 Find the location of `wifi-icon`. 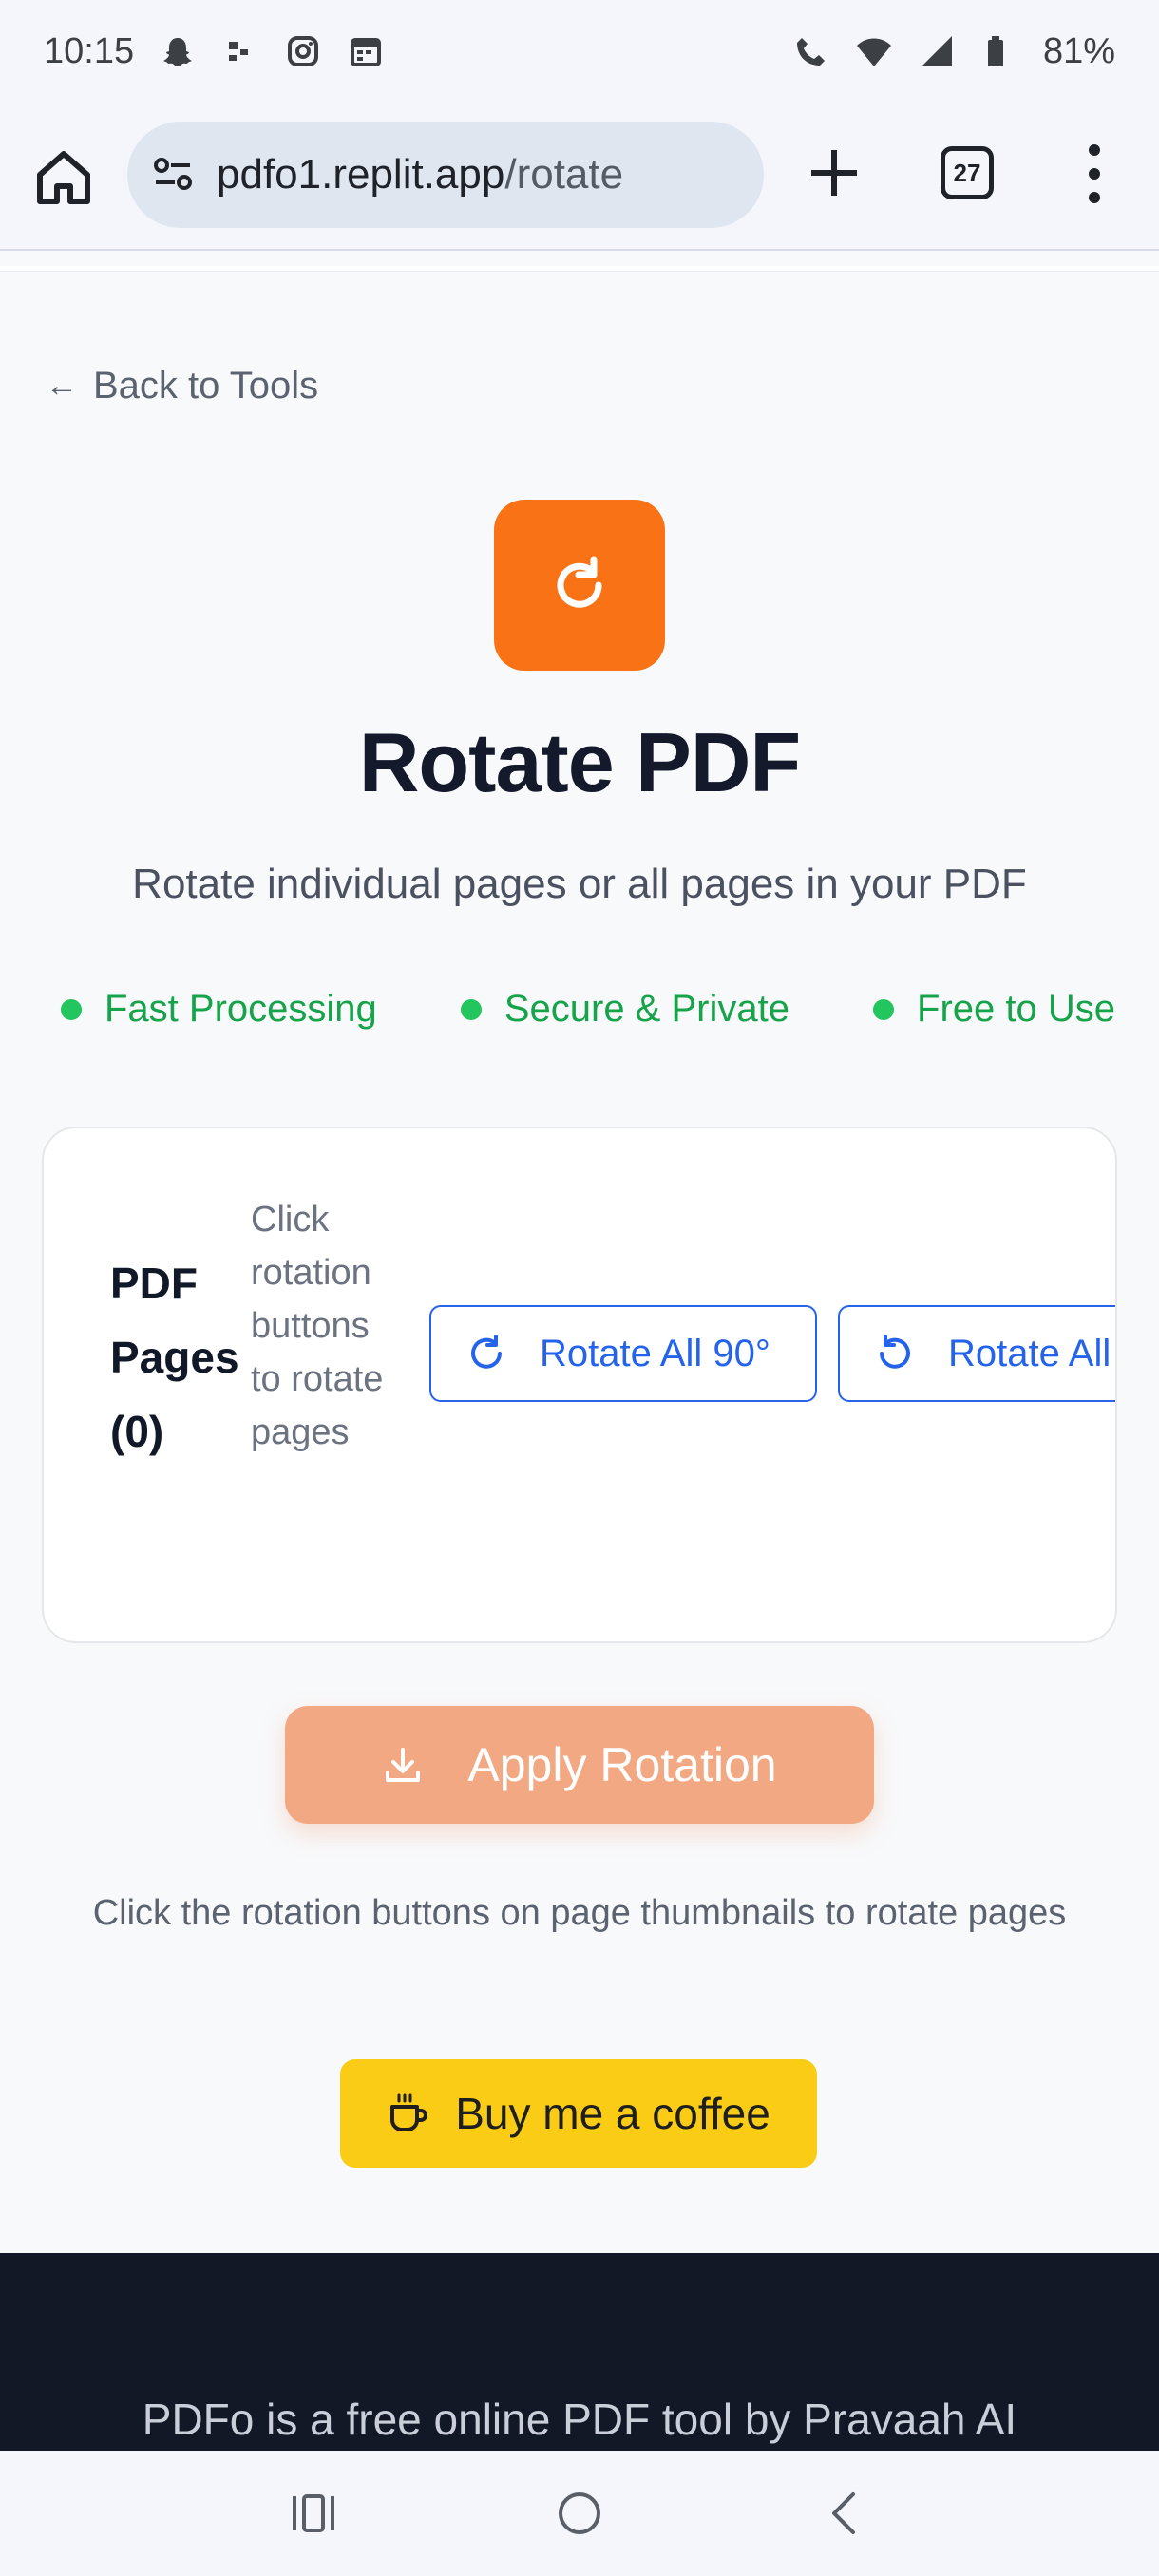

wifi-icon is located at coordinates (874, 51).